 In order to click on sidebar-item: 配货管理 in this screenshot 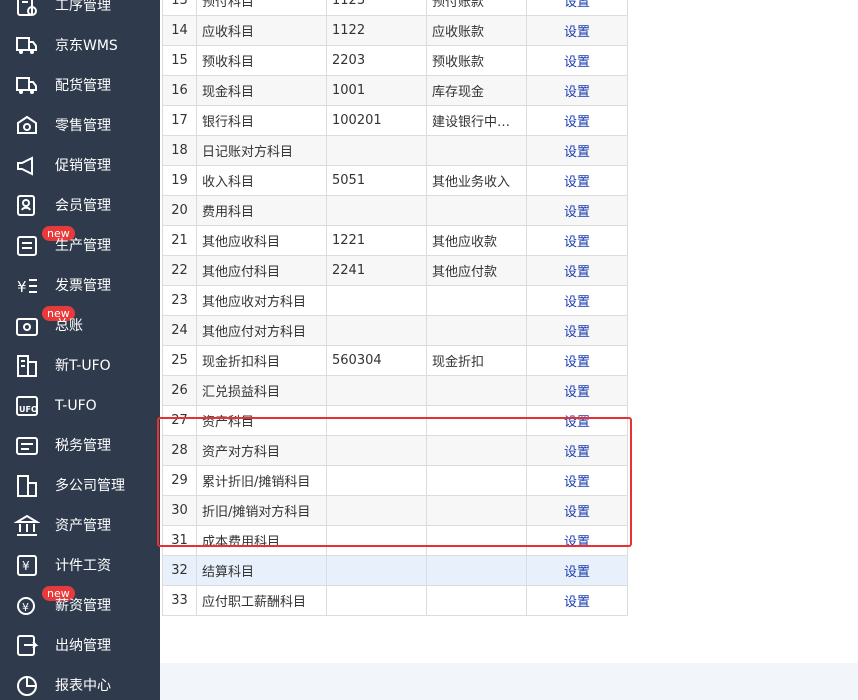, I will do `click(80, 86)`.